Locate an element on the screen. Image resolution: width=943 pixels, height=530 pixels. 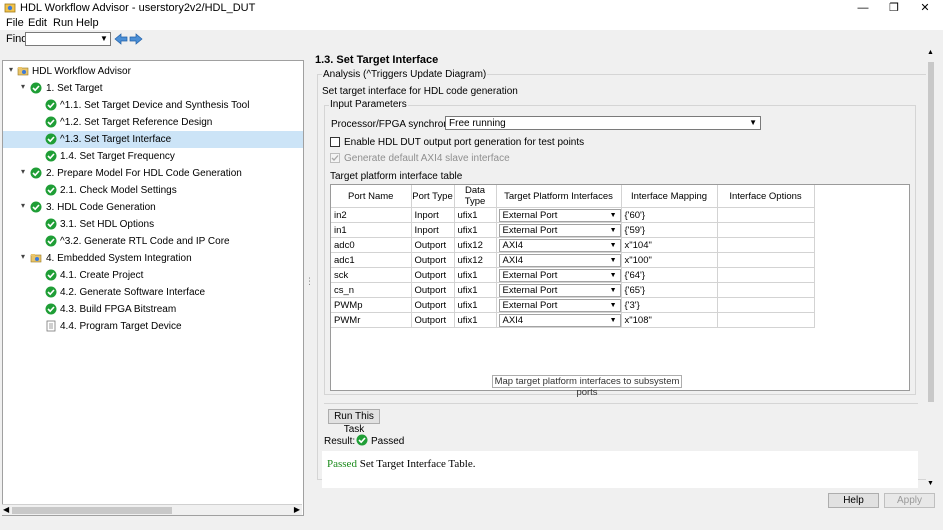
table-row: in2 Inport ufix1 External Port ▼ {'60'} is located at coordinates (573, 215).